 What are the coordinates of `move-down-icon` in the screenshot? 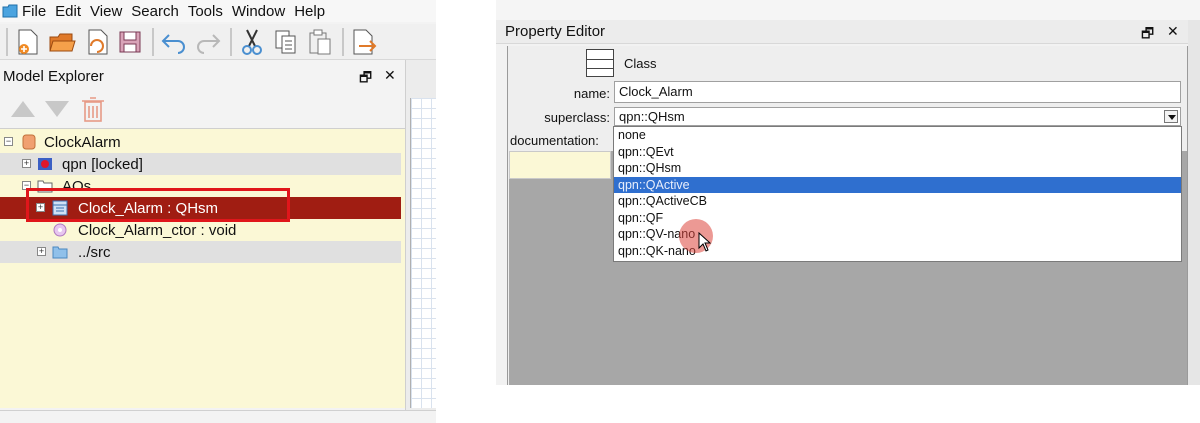 It's located at (57, 109).